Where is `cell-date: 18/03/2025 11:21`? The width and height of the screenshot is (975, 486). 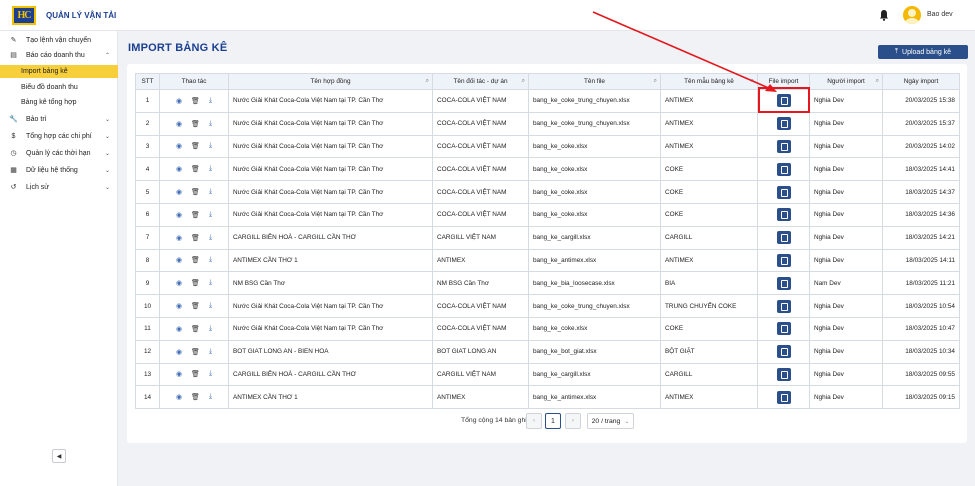
cell-date: 18/03/2025 11:21 is located at coordinates (921, 283).